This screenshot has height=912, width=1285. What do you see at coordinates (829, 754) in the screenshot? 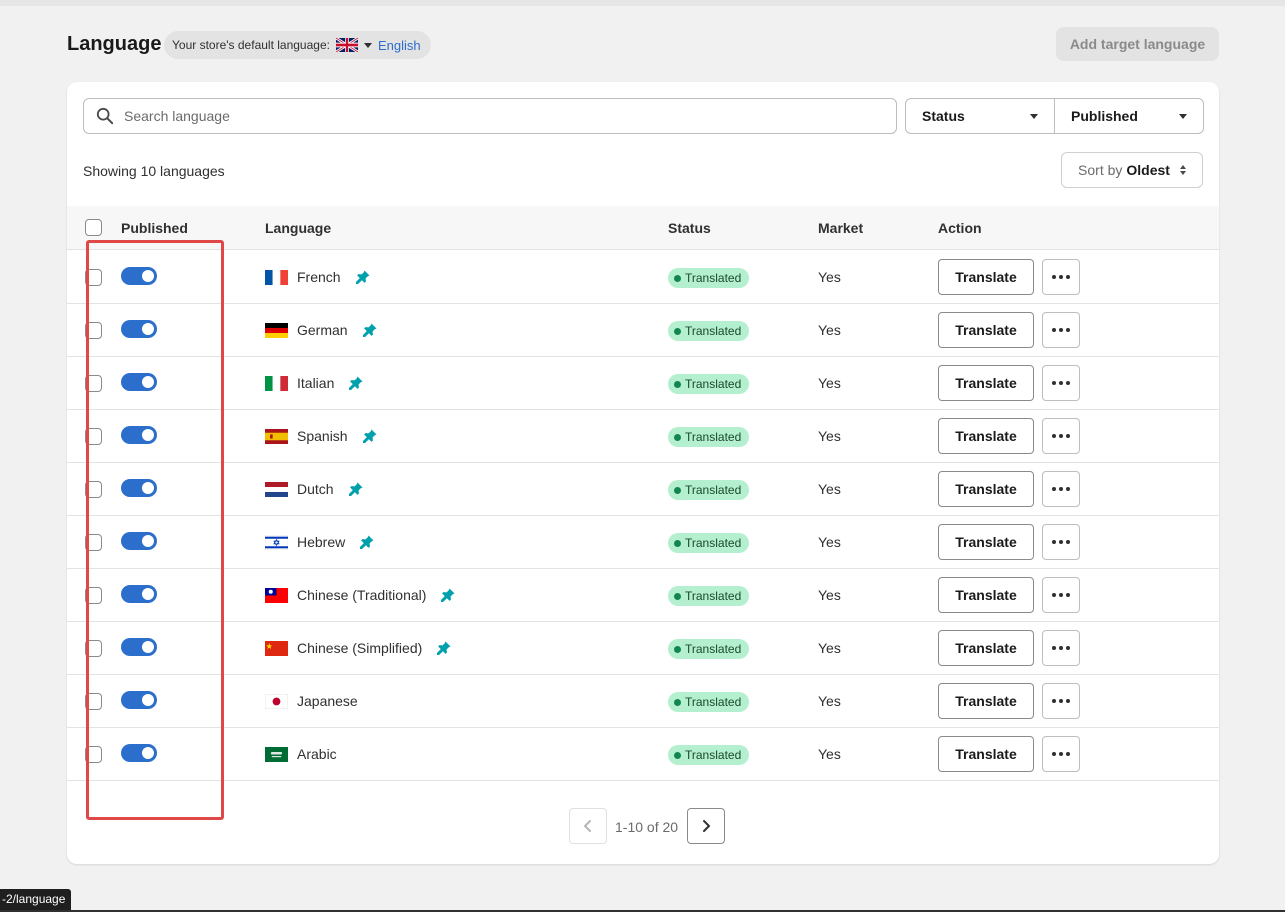
I see `market-value: Yes` at bounding box center [829, 754].